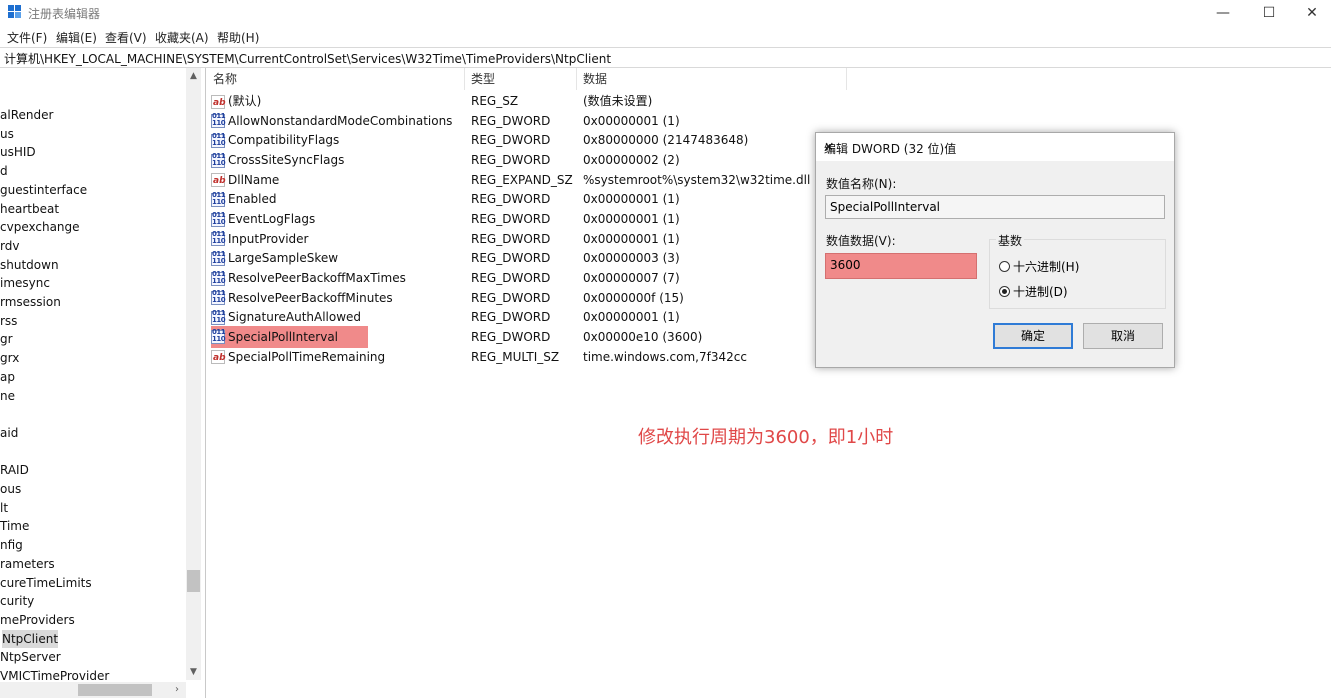 The width and height of the screenshot is (1331, 698). What do you see at coordinates (46, 583) in the screenshot?
I see `tree-item: cureTimeLimits` at bounding box center [46, 583].